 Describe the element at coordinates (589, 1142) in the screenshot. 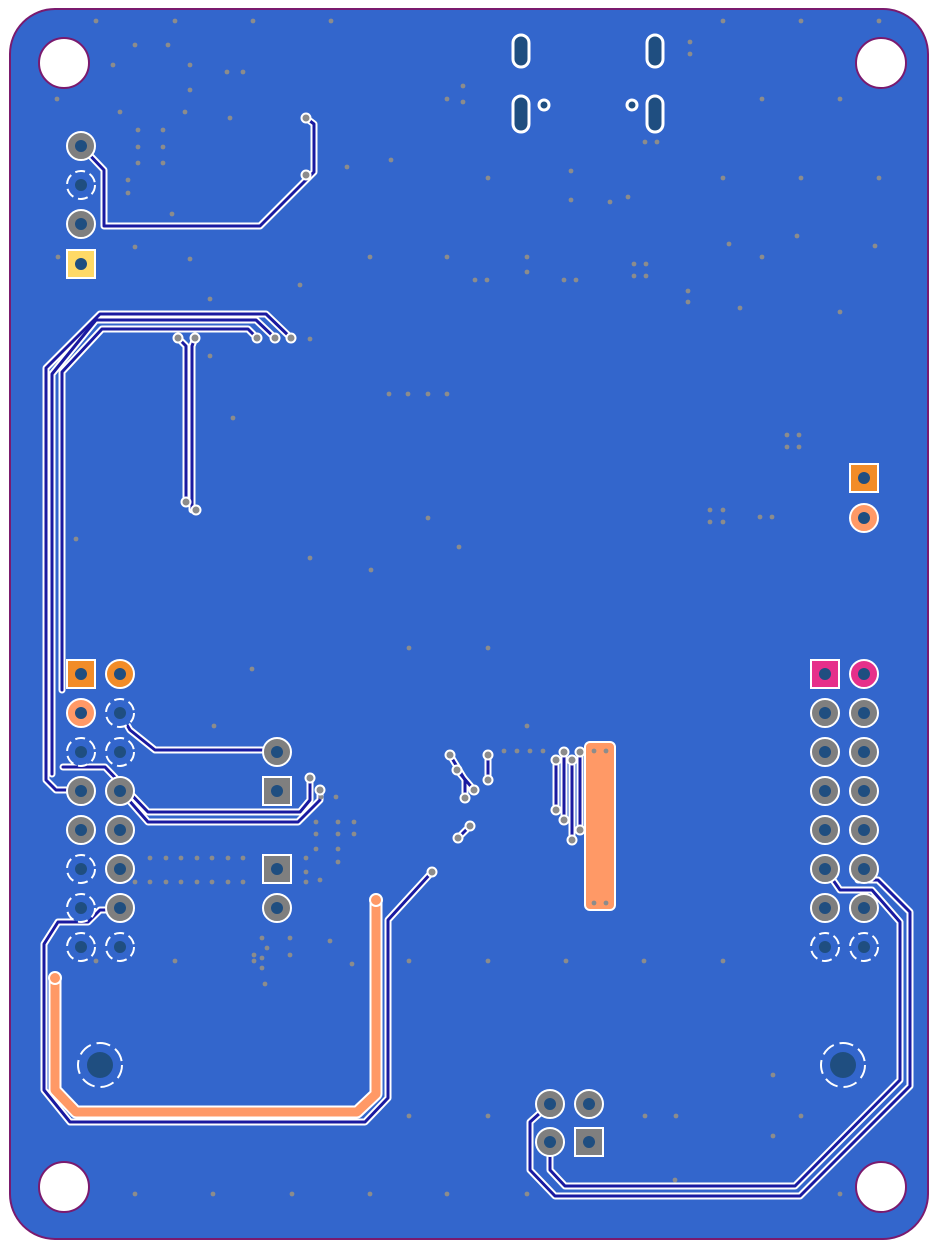

I see `square-pad` at that location.